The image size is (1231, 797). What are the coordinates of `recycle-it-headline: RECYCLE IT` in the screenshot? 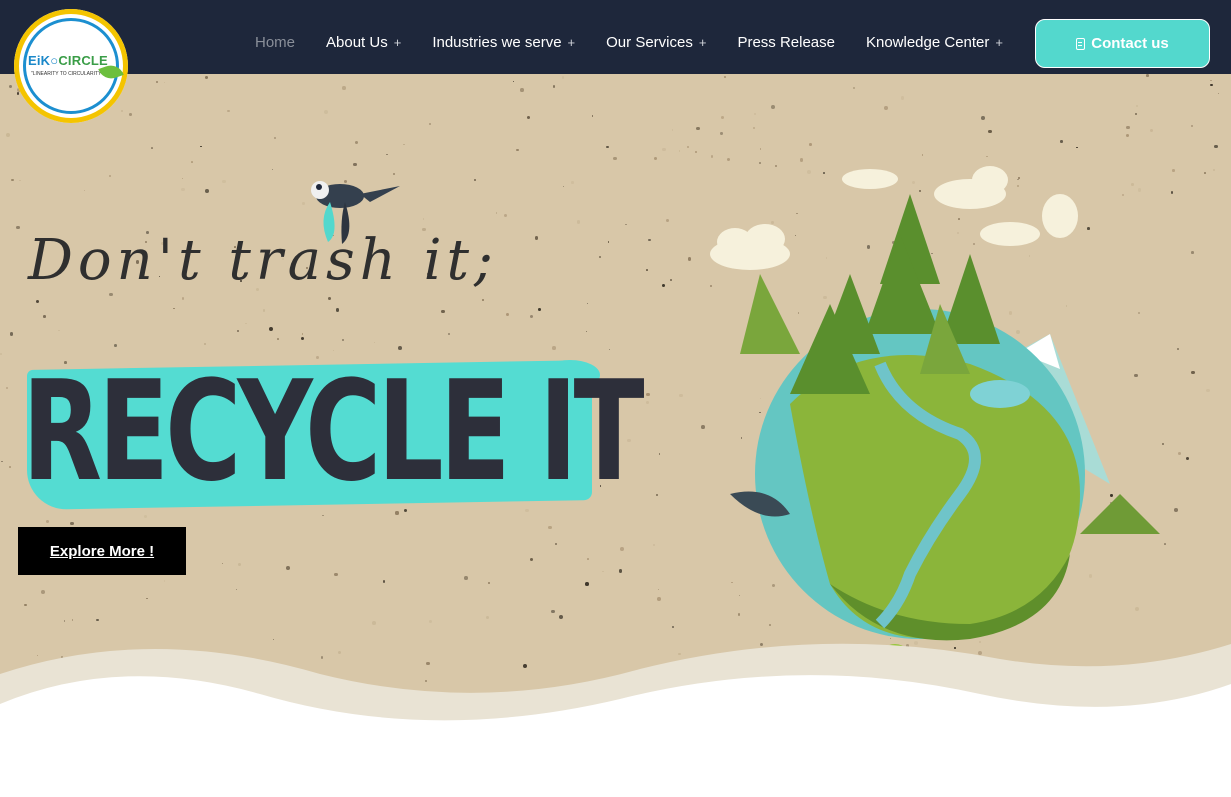 It's located at (333, 431).